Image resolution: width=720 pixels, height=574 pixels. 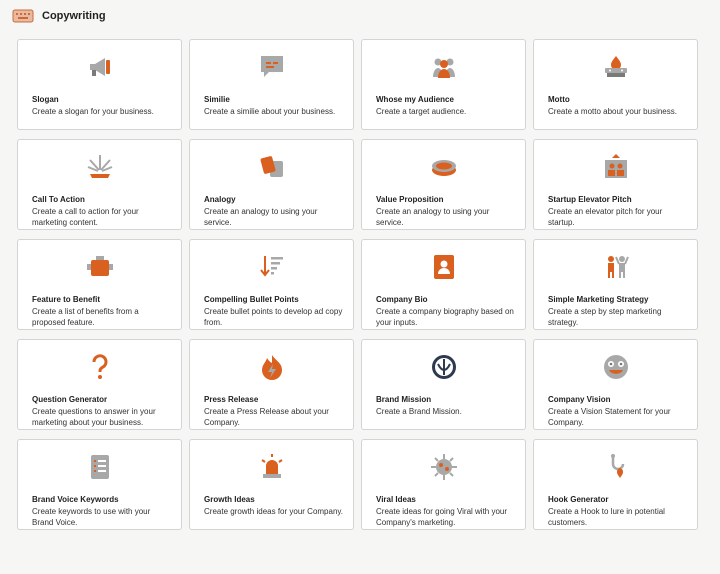 What do you see at coordinates (616, 467) in the screenshot?
I see `fishing-hook-icon` at bounding box center [616, 467].